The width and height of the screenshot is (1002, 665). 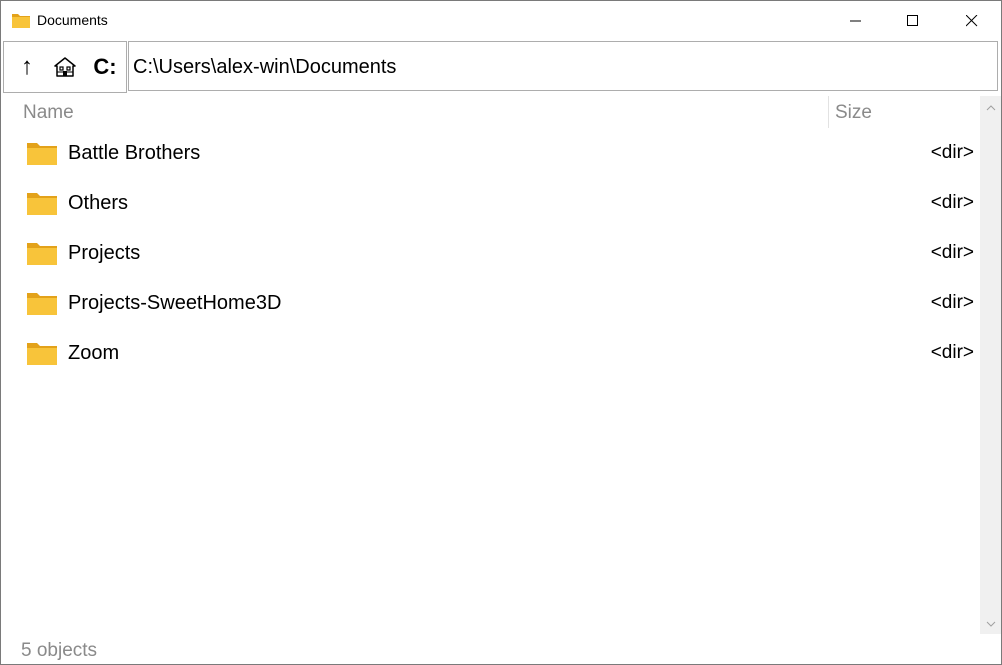 What do you see at coordinates (490, 353) in the screenshot?
I see `list-item: Zoom <dir>` at bounding box center [490, 353].